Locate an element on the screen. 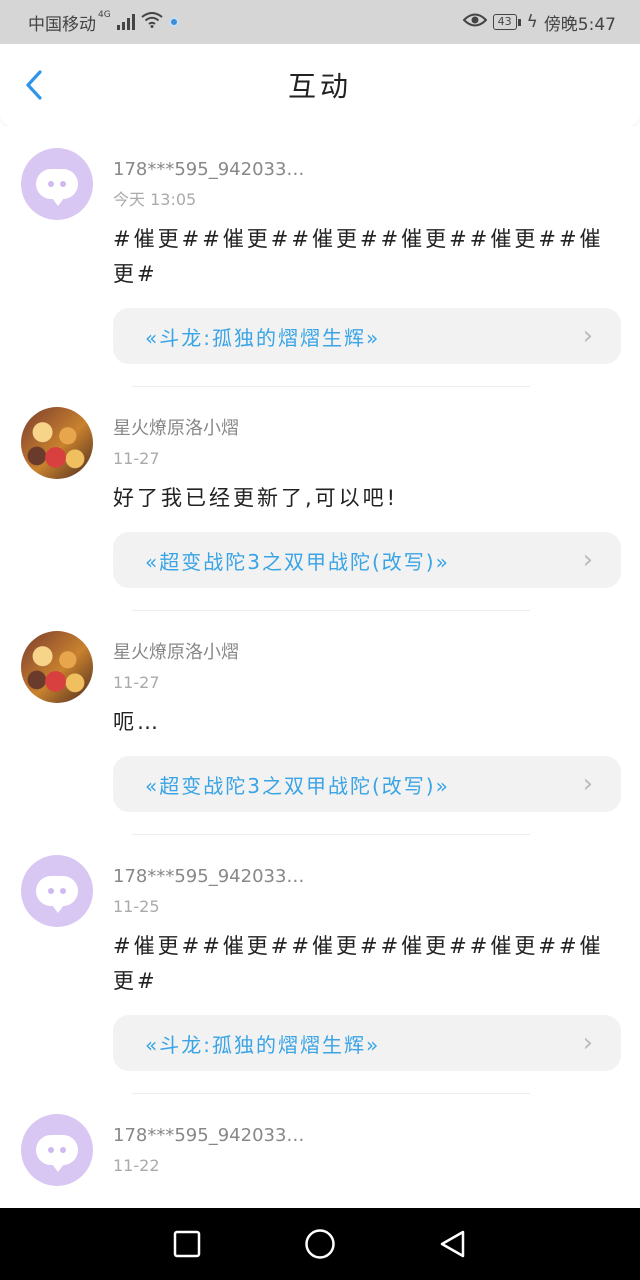 This screenshot has height=1280, width=640. chevron-left-icon is located at coordinates (34, 85).